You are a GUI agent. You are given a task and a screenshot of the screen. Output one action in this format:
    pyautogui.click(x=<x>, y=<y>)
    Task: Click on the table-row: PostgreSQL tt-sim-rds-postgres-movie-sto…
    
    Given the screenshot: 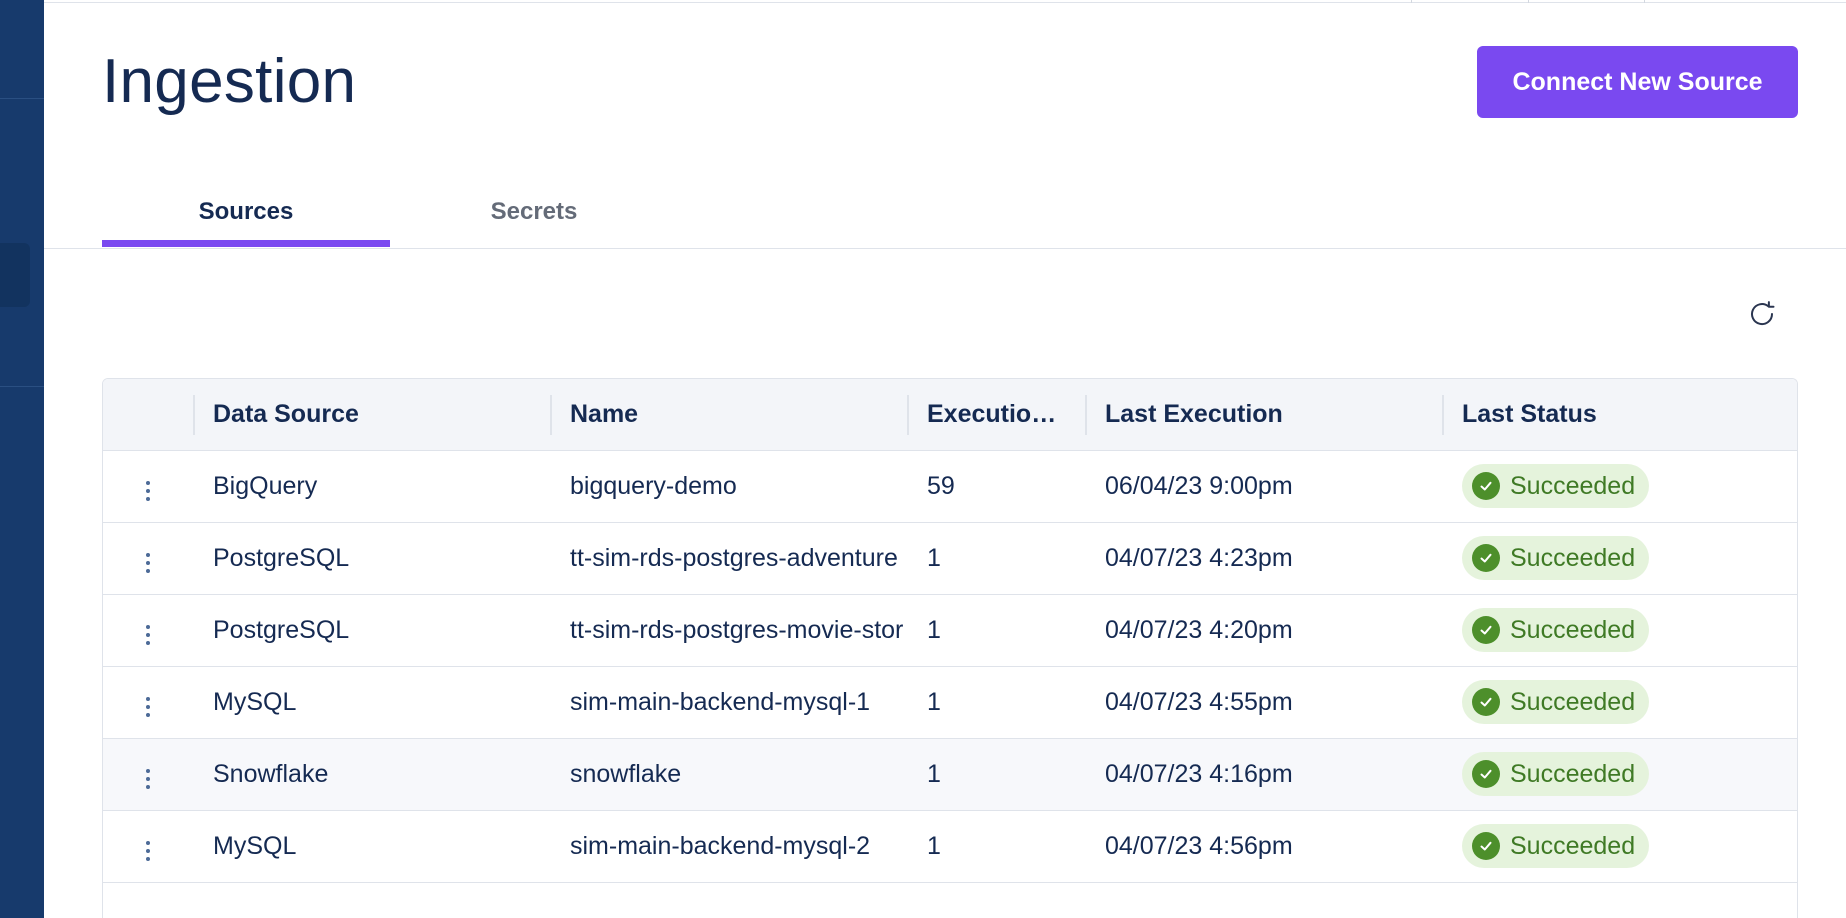 What is the action you would take?
    pyautogui.click(x=950, y=630)
    